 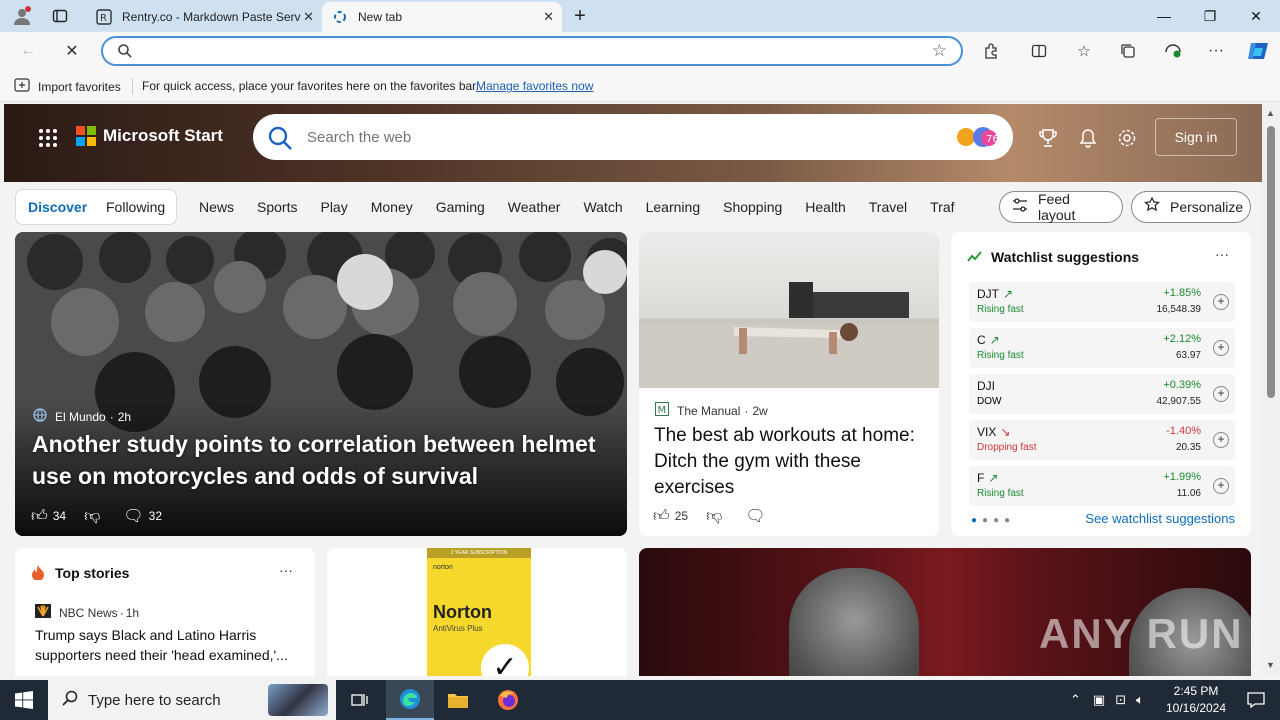 What do you see at coordinates (57, 207) in the screenshot?
I see `tab-discover: Discover` at bounding box center [57, 207].